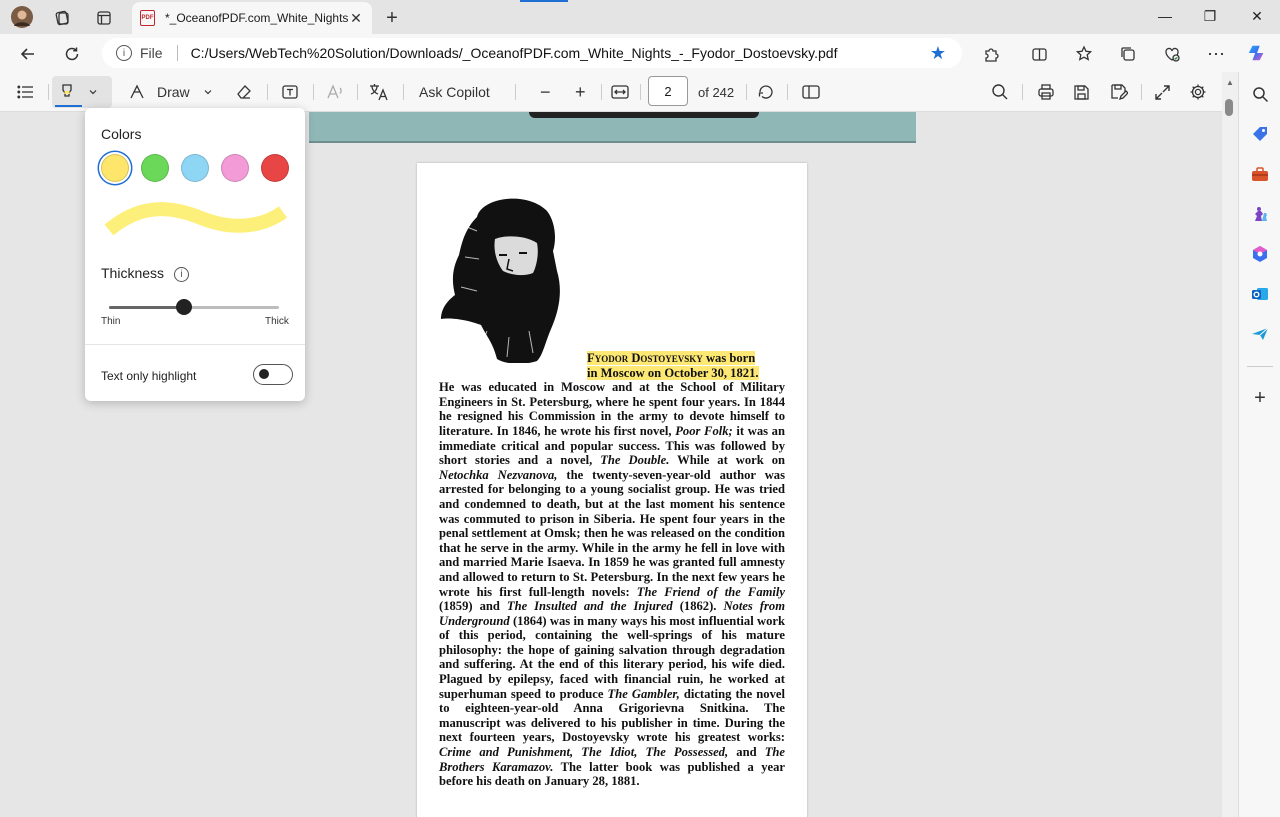  Describe the element at coordinates (173, 92) in the screenshot. I see `draw-button-label: Draw` at that location.